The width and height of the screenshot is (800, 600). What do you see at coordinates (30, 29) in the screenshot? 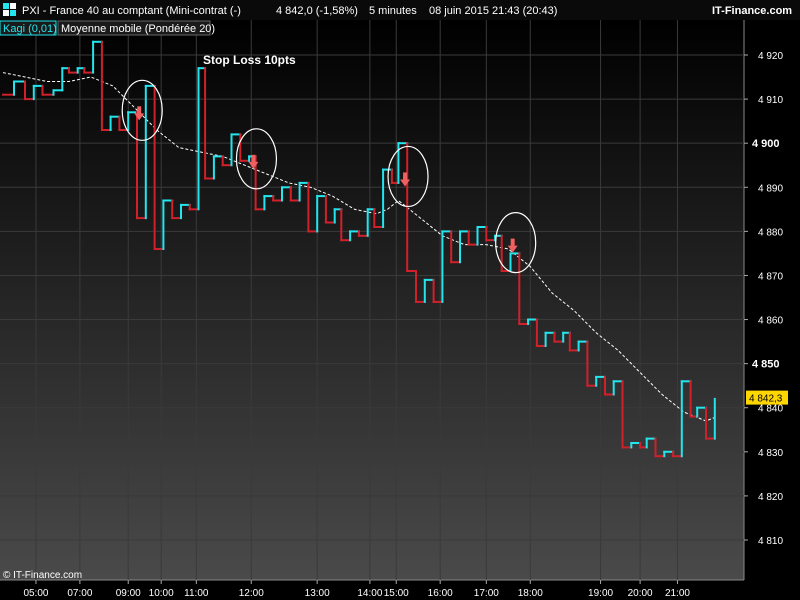
I see `legend-kagi: Kagi (0,01)` at bounding box center [30, 29].